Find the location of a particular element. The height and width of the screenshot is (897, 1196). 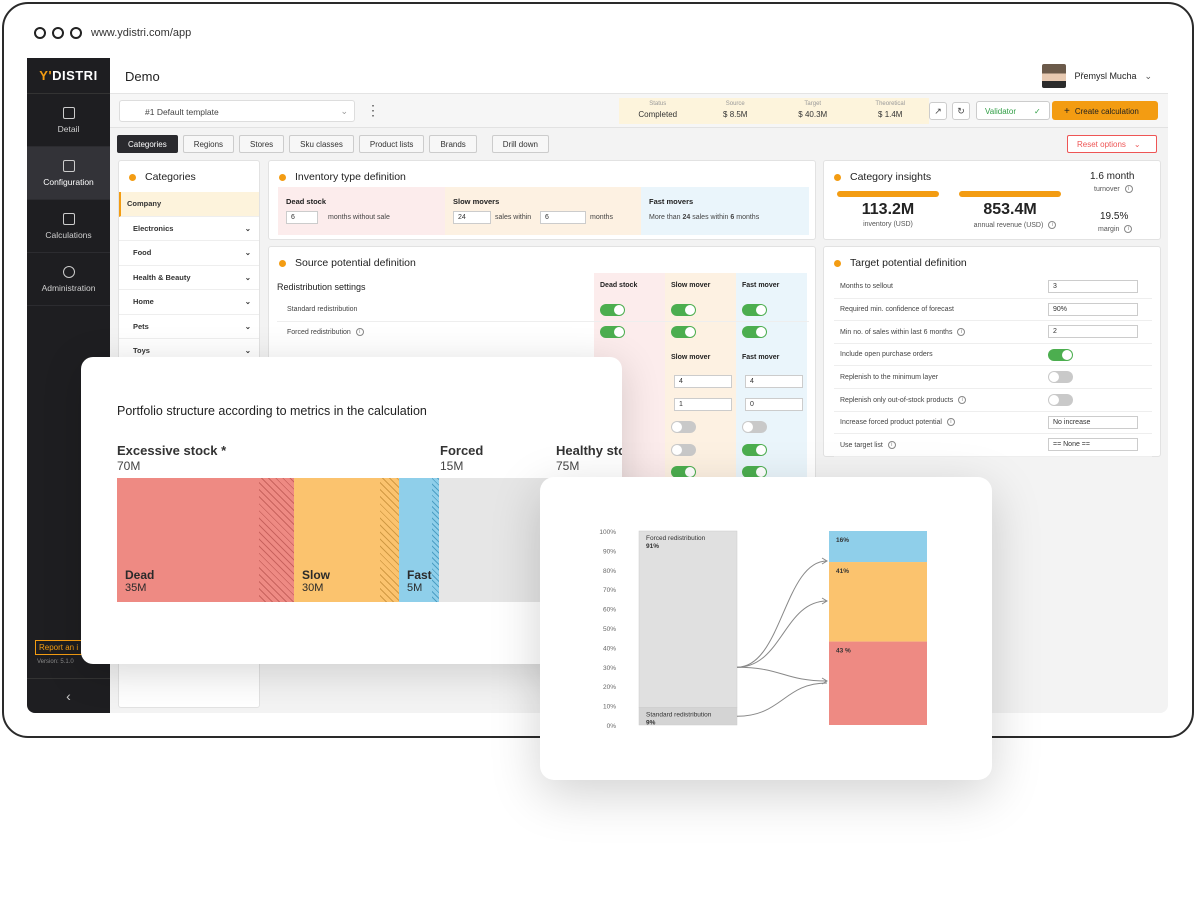

category-item: Electronics ⌄ is located at coordinates (189, 229).